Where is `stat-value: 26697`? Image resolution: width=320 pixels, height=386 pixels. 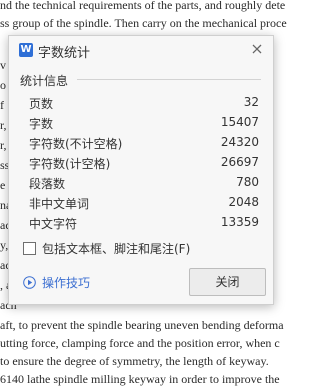
stat-value: 26697 is located at coordinates (239, 162).